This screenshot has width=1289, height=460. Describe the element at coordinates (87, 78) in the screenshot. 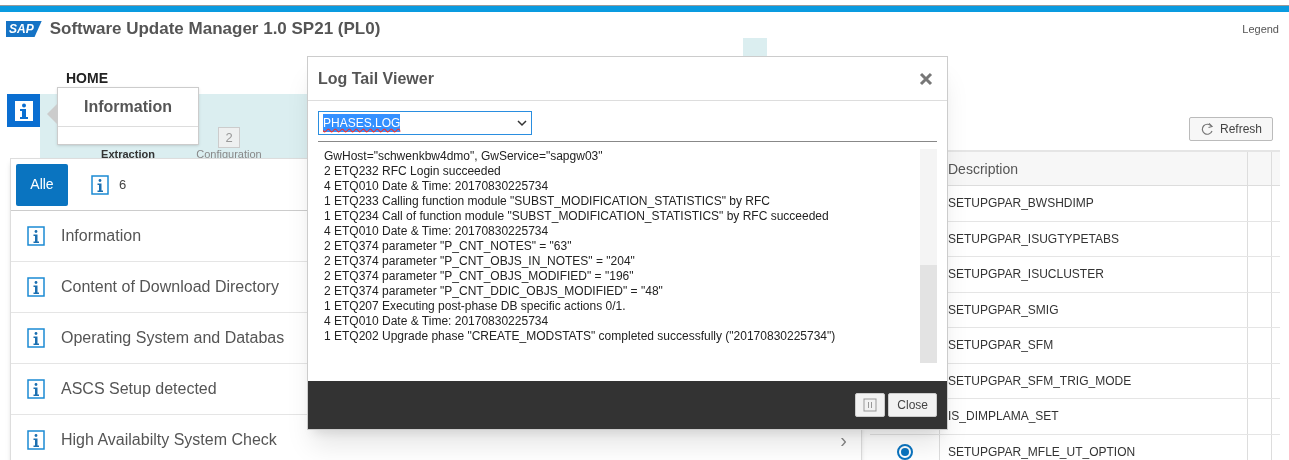

I see `home-tab: HOME` at that location.